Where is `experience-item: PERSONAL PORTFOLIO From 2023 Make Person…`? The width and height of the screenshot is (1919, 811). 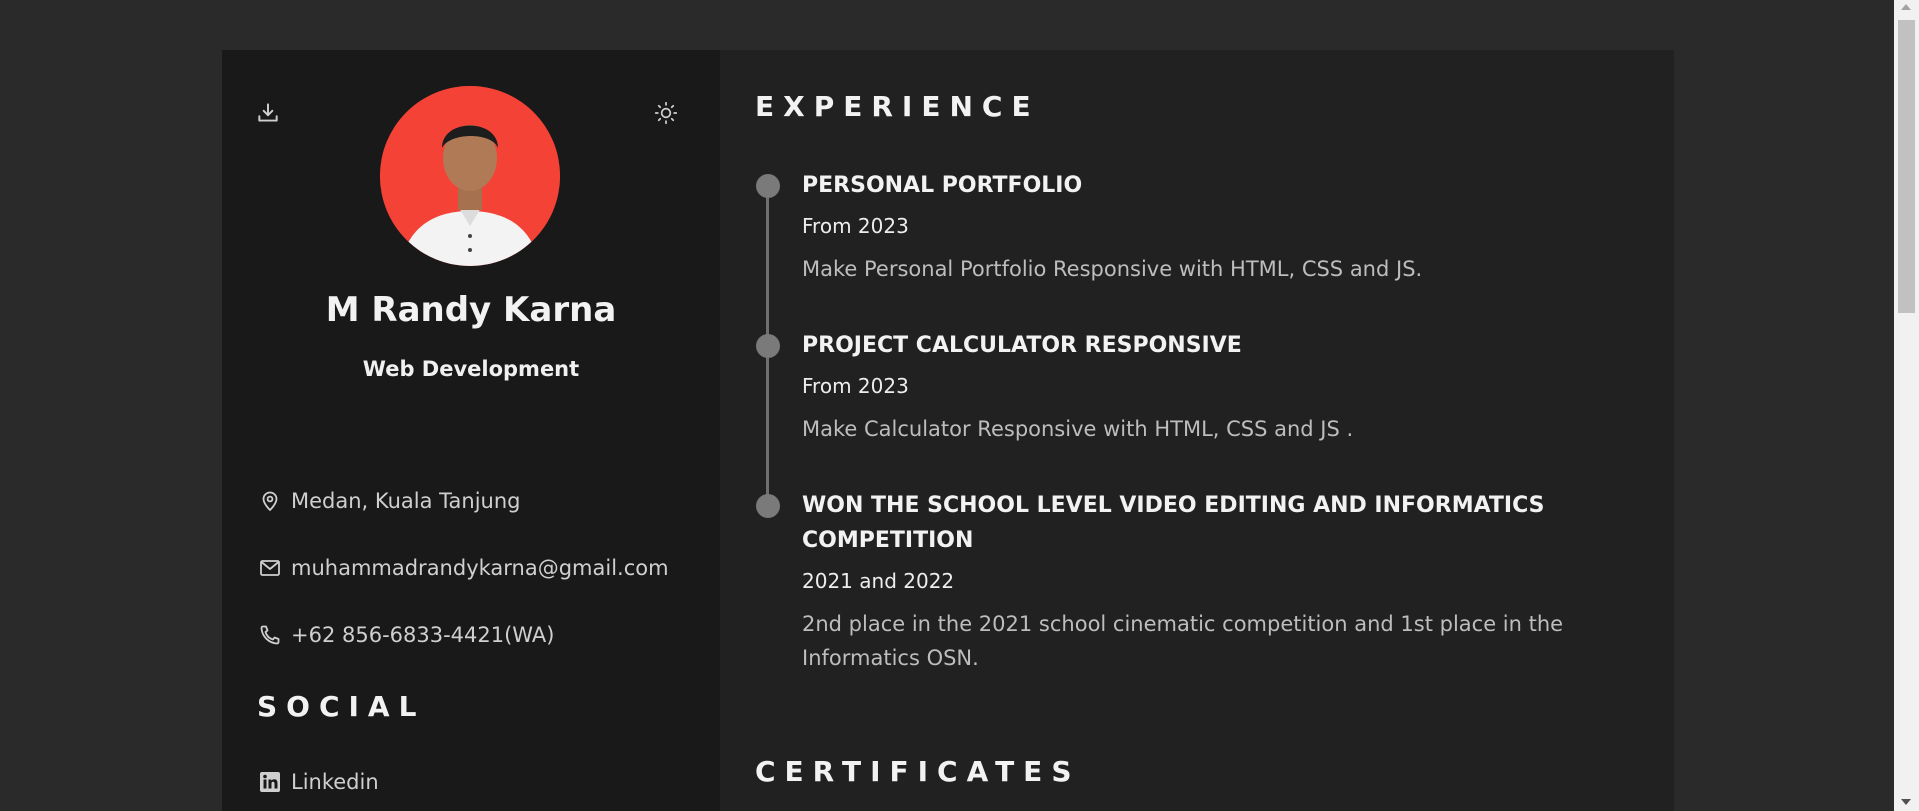 experience-item: PERSONAL PORTFOLIO From 2023 Make Person… is located at coordinates (1212, 227).